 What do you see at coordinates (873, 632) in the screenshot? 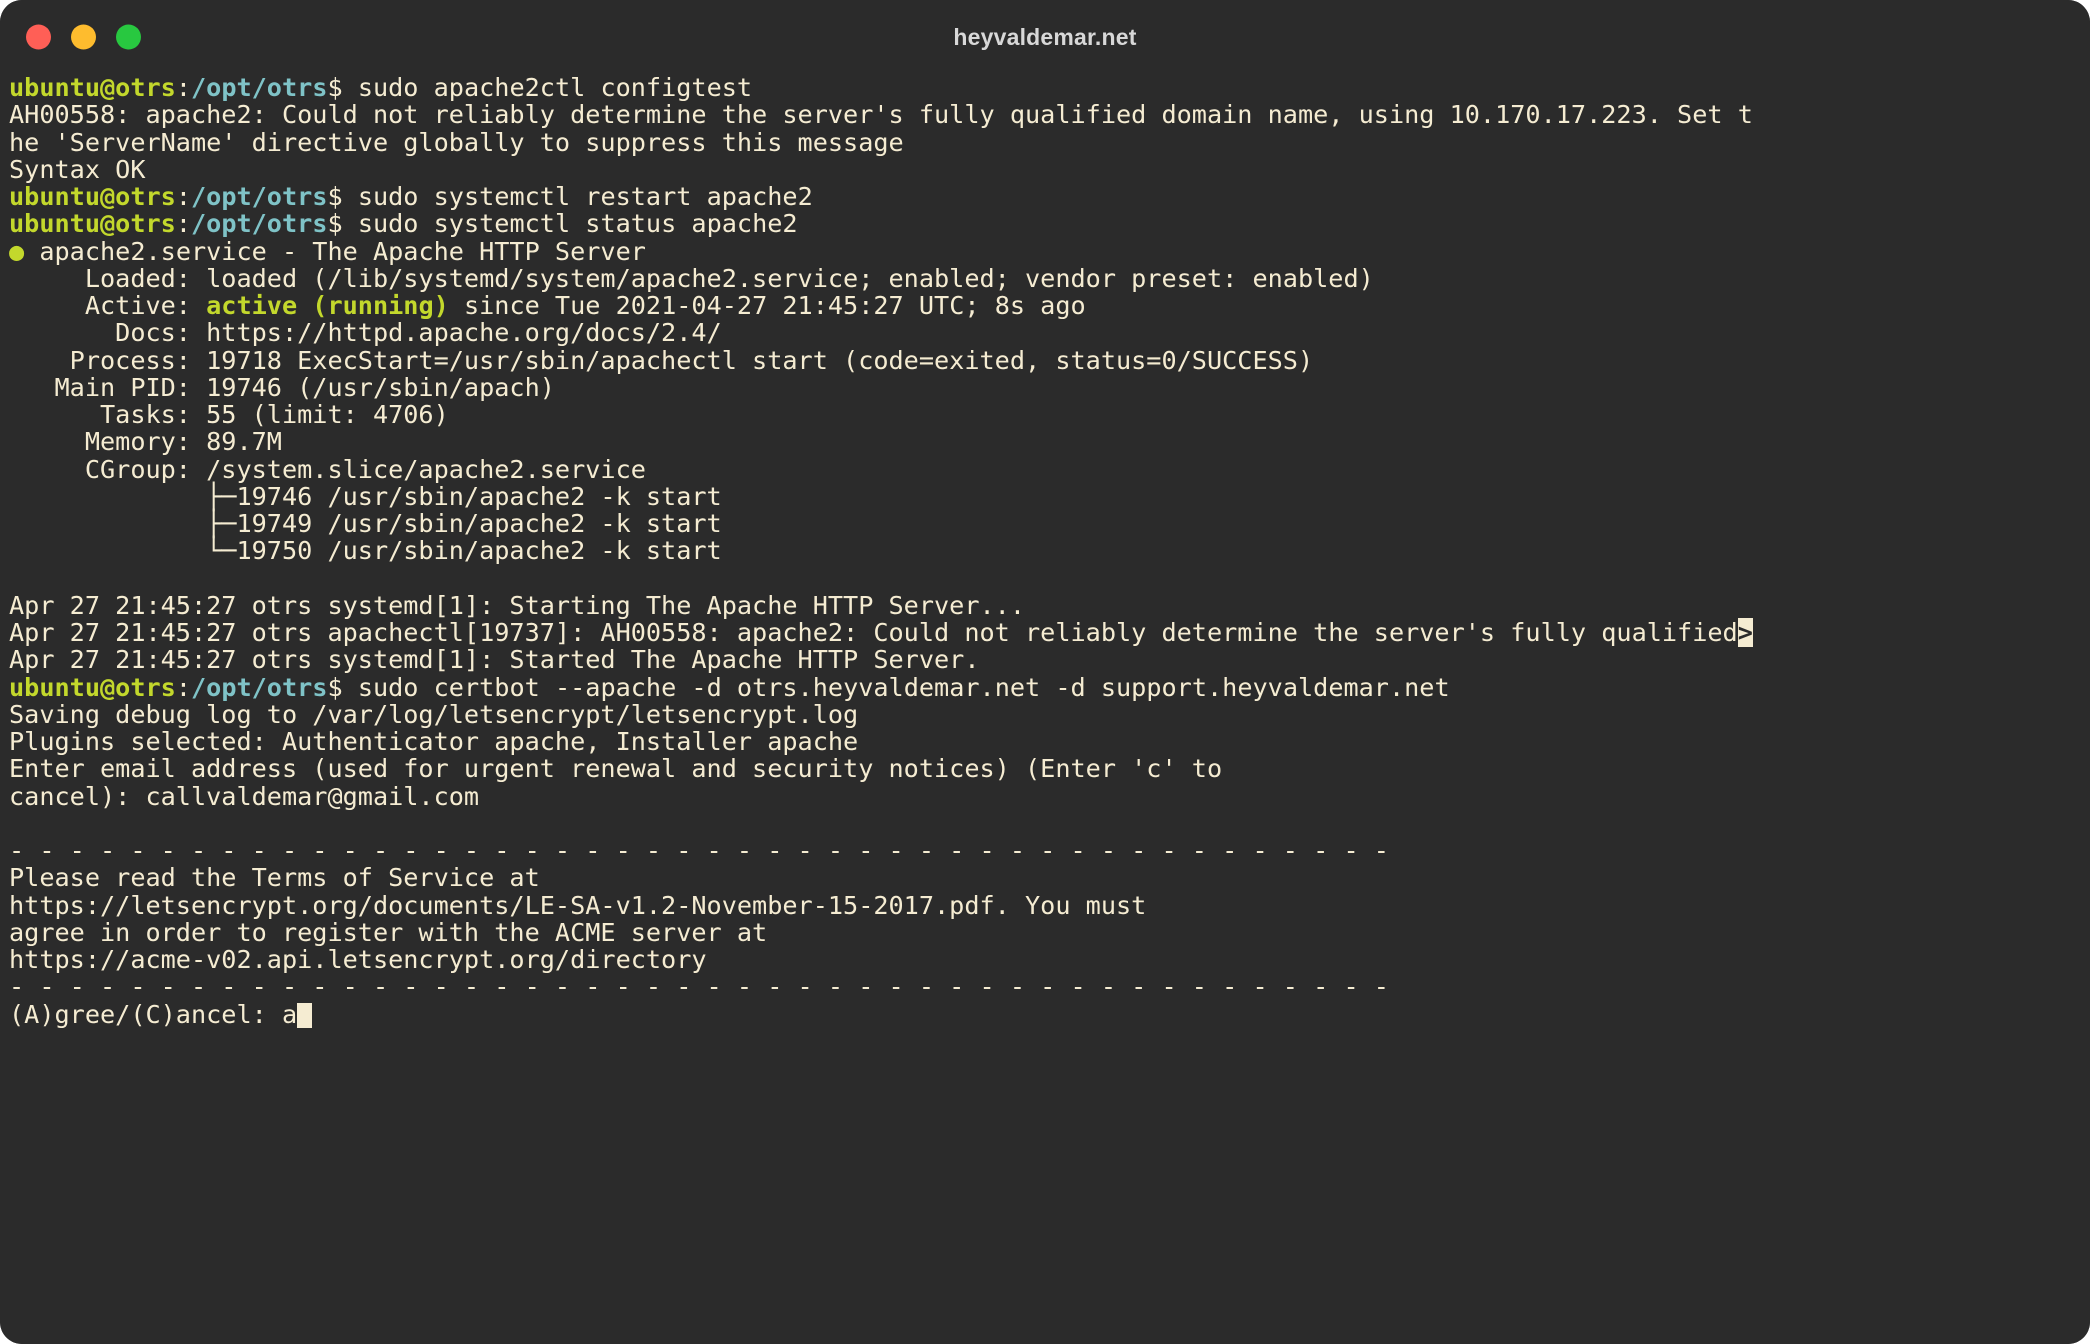
I see `terminal-output-text: Apr 27 21:45:27 otrs apachectl[19737]` at bounding box center [873, 632].